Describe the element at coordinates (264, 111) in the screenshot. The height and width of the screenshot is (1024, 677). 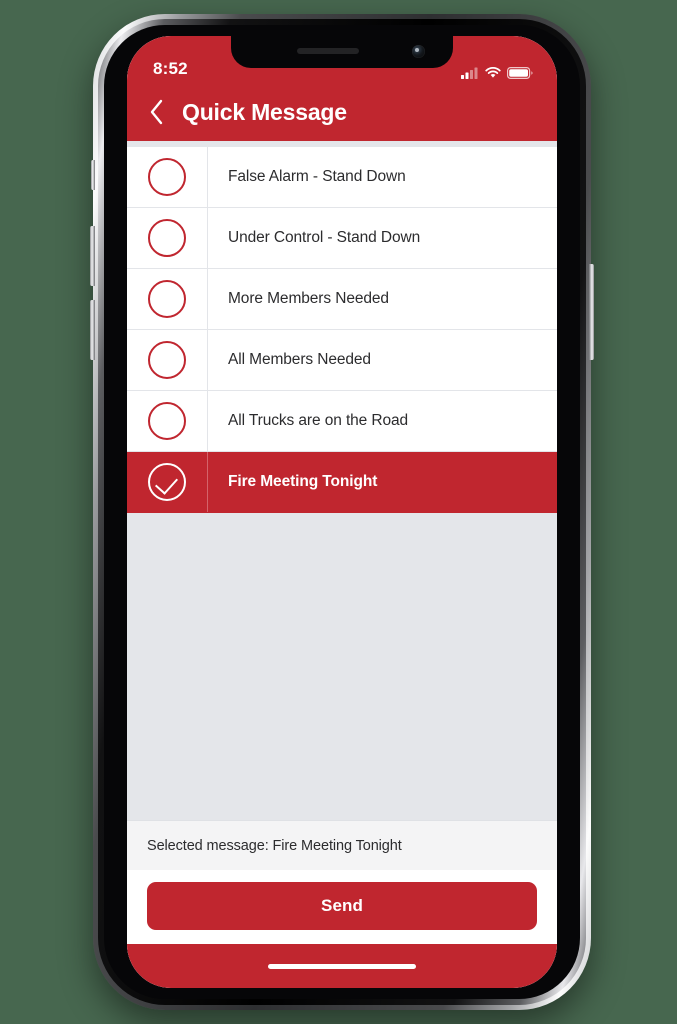
I see `page-title: Quick Message` at that location.